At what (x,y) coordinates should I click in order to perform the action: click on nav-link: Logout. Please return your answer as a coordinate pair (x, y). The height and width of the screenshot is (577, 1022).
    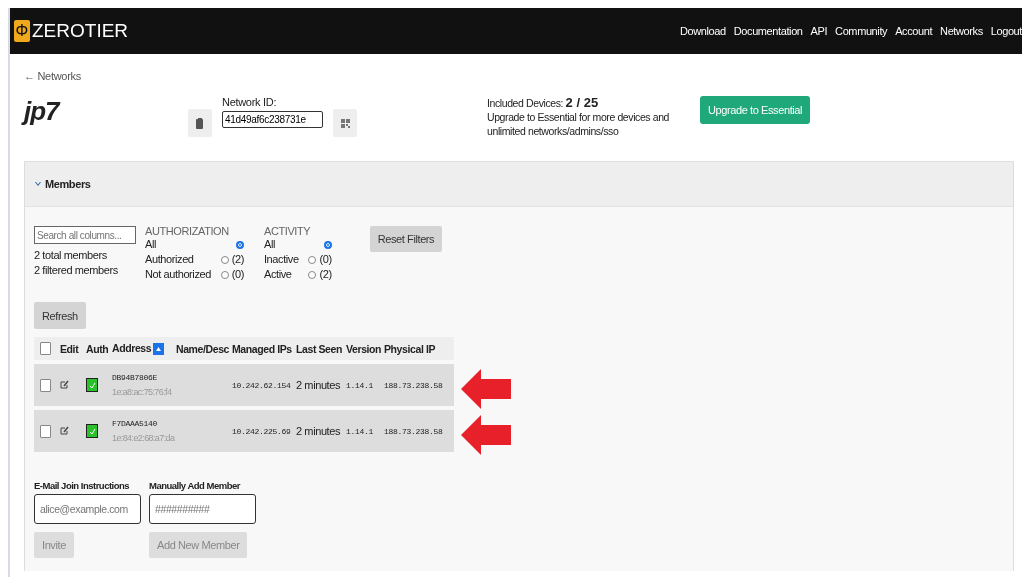
    Looking at the image, I should click on (1006, 31).